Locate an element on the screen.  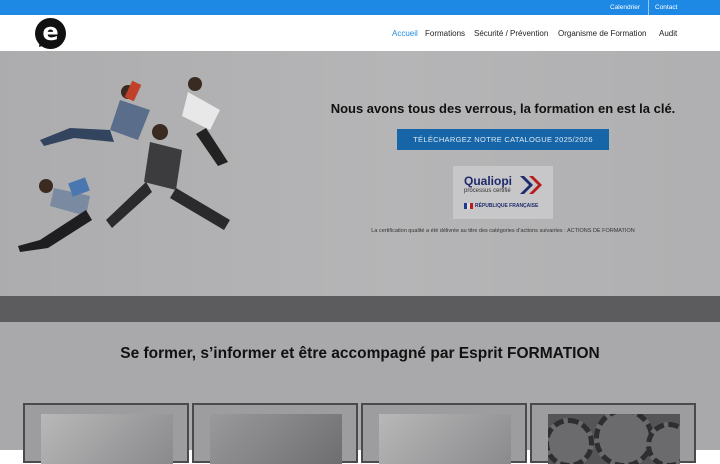
nav-item-formations: Formations is located at coordinates (445, 34).